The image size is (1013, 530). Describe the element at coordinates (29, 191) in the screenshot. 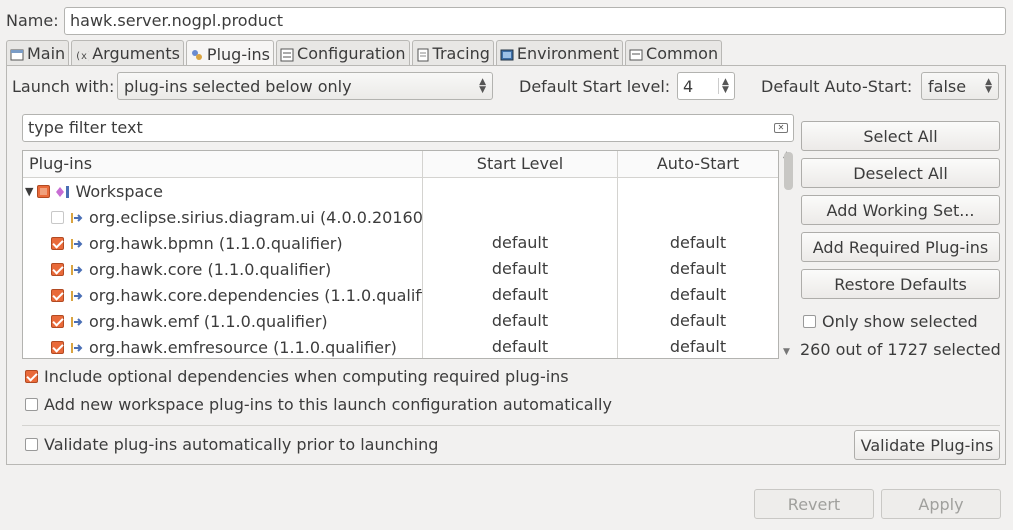

I see `expand-triangle-icon: ▼` at that location.